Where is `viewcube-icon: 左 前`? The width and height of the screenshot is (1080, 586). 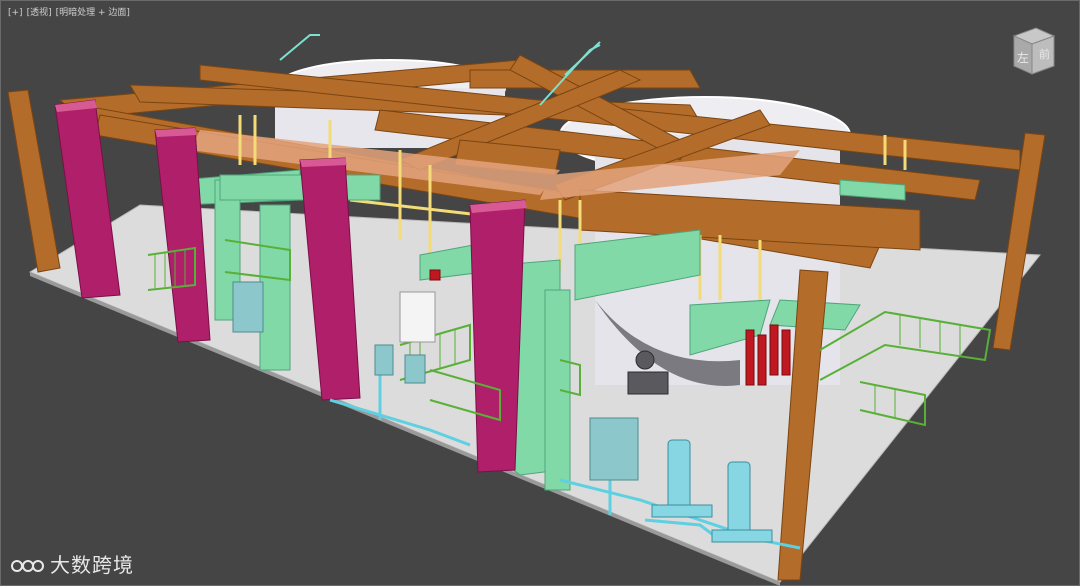 viewcube-icon: 左 前 is located at coordinates (1032, 52).